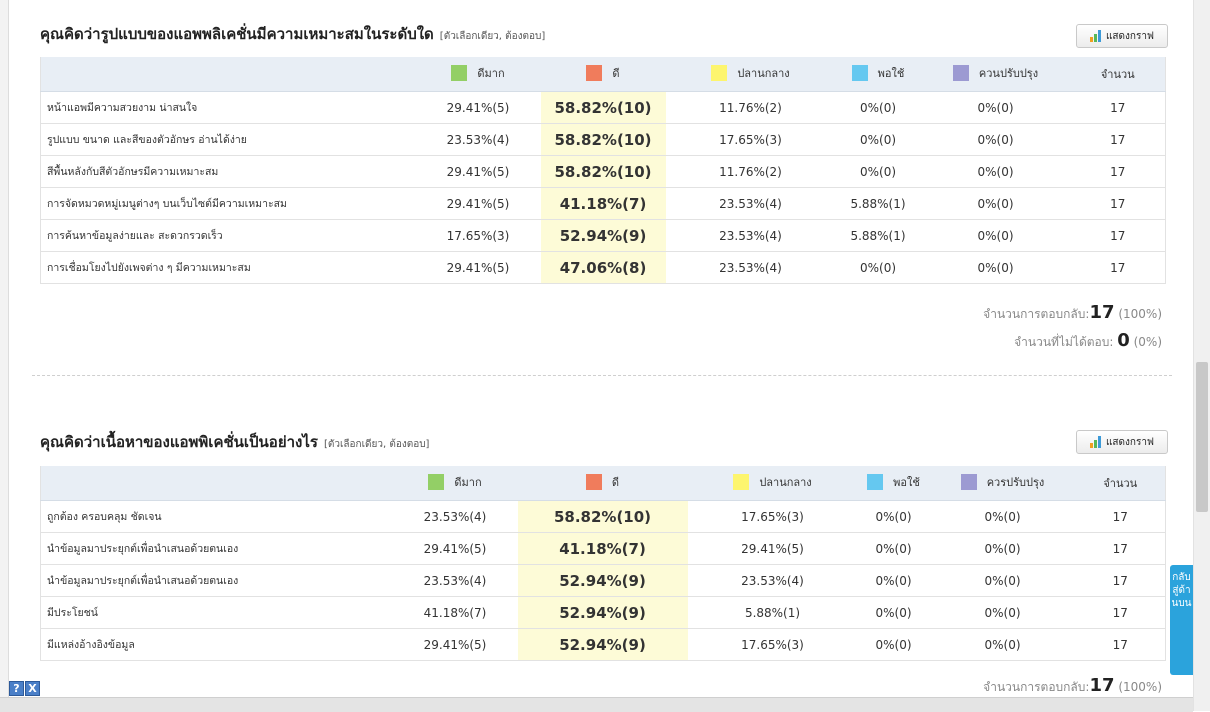  What do you see at coordinates (216, 483) in the screenshot?
I see `header-cell-blank` at bounding box center [216, 483].